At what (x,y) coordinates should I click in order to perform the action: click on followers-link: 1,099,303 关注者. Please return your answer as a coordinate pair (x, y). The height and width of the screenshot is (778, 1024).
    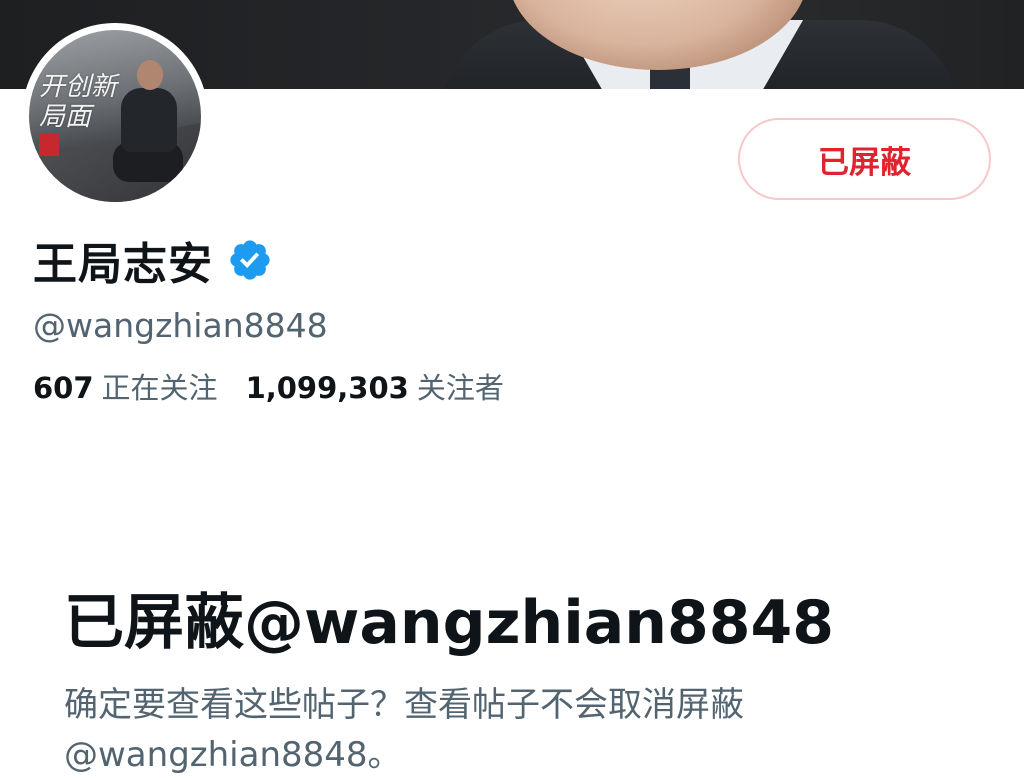
    Looking at the image, I should click on (375, 386).